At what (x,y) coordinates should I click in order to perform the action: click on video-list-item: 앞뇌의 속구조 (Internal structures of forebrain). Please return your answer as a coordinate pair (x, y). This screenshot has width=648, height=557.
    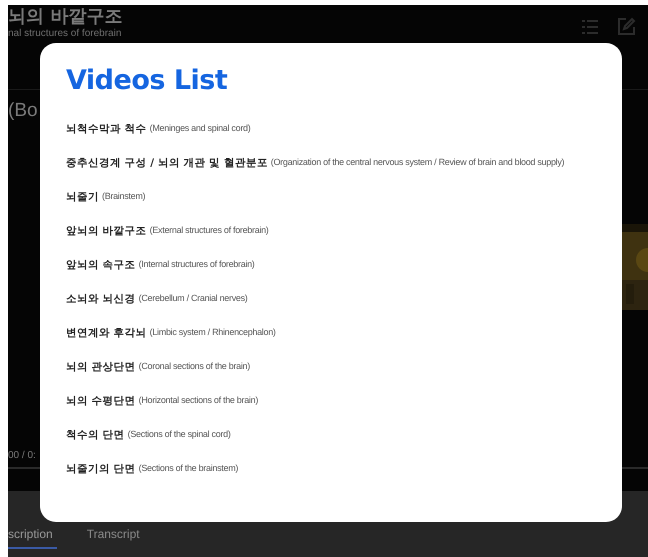
    Looking at the image, I should click on (344, 275).